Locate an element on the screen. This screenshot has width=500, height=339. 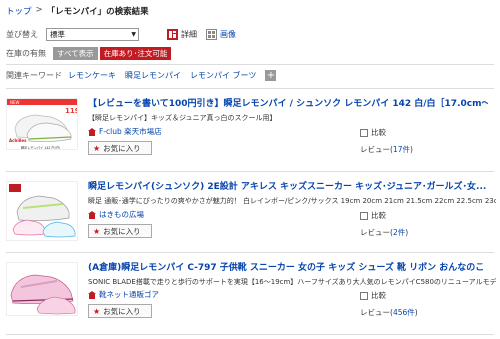
review-count: レビュー(17件) is located at coordinates (386, 149).